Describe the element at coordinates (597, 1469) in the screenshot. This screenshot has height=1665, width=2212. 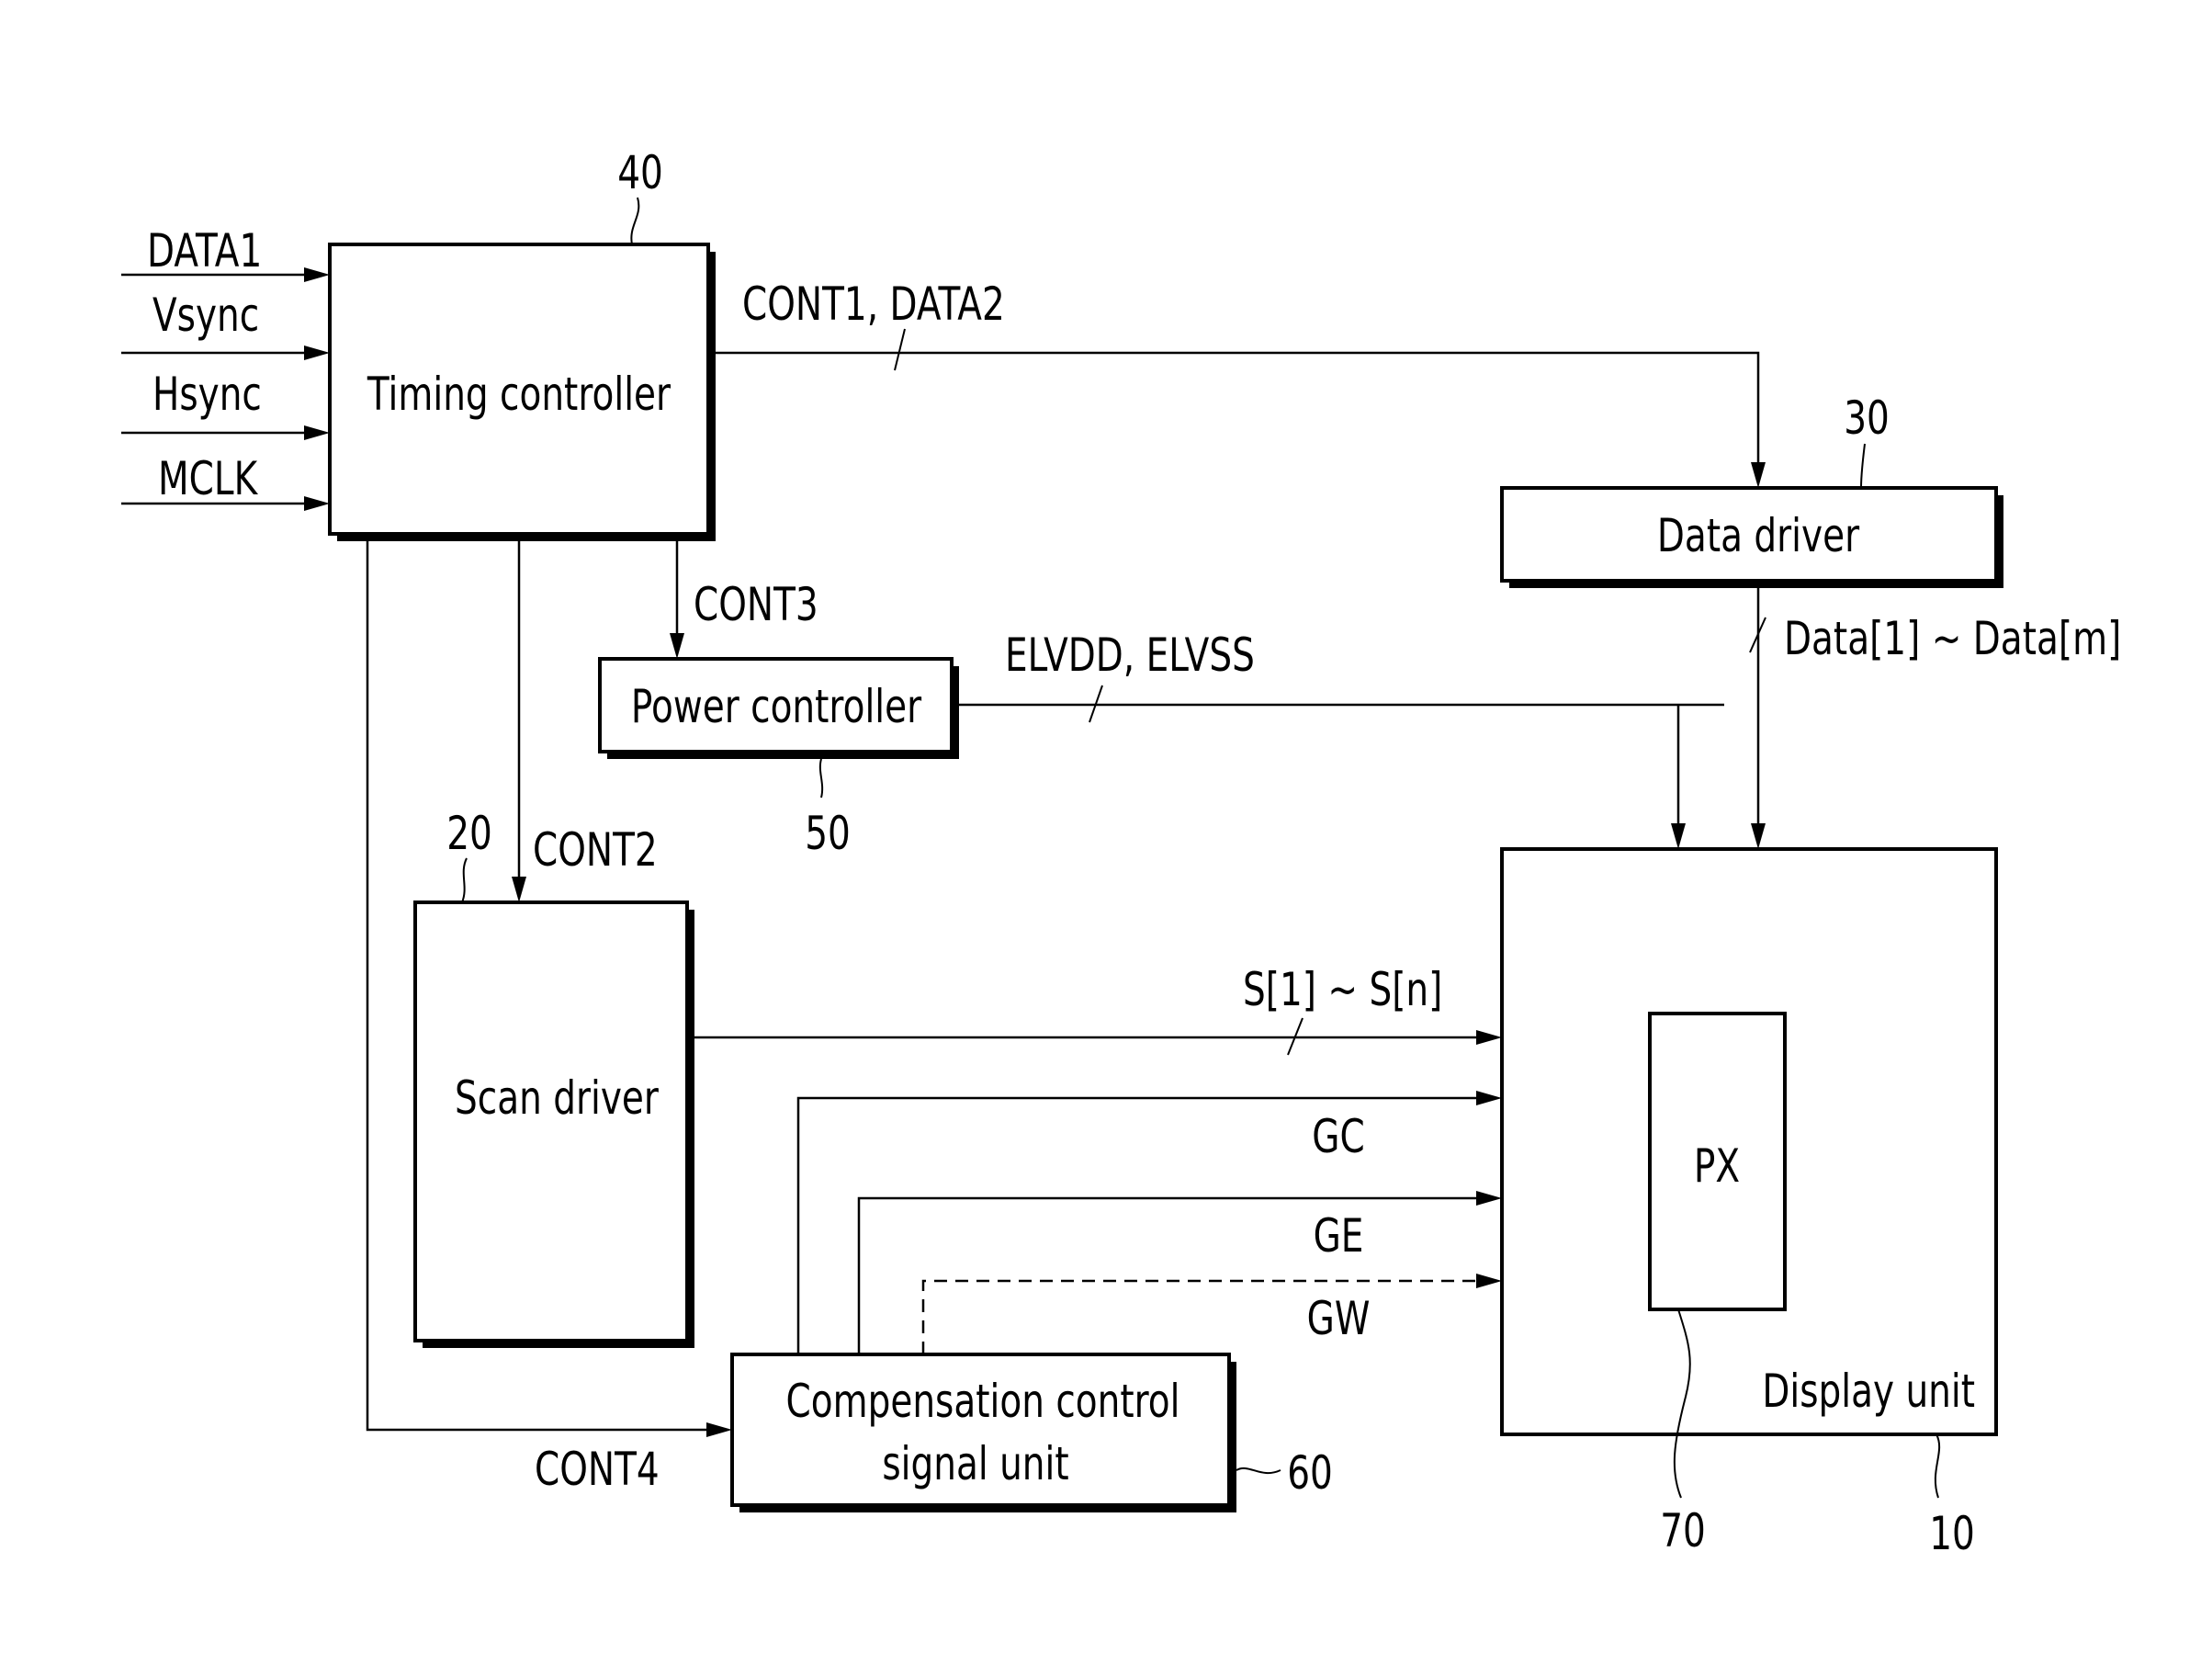
I see `cont4-label: CONT4` at that location.